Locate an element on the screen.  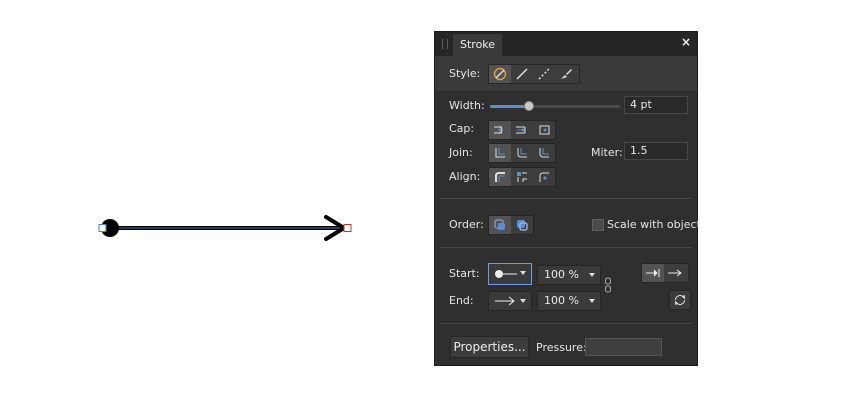
circle-arrowhead-icon is located at coordinates (506, 274).